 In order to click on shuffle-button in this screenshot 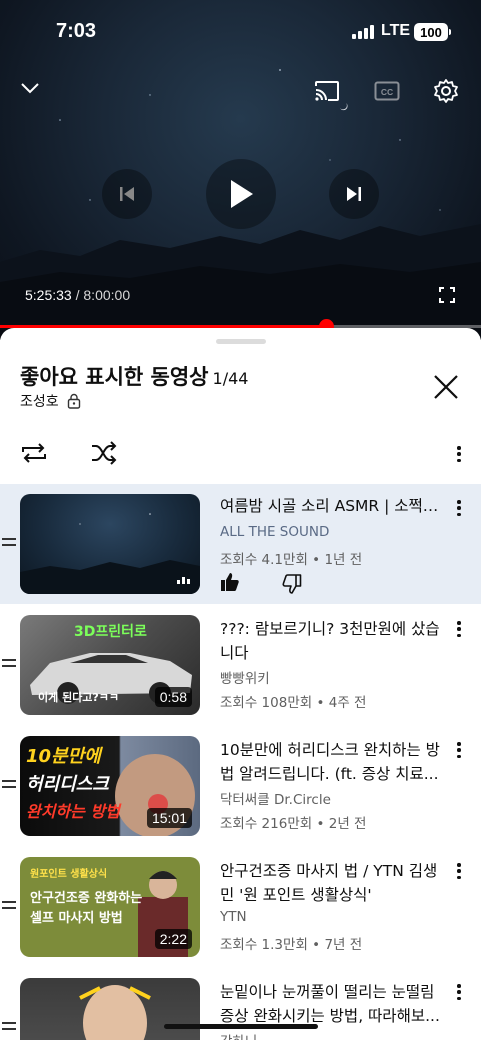, I will do `click(104, 455)`.